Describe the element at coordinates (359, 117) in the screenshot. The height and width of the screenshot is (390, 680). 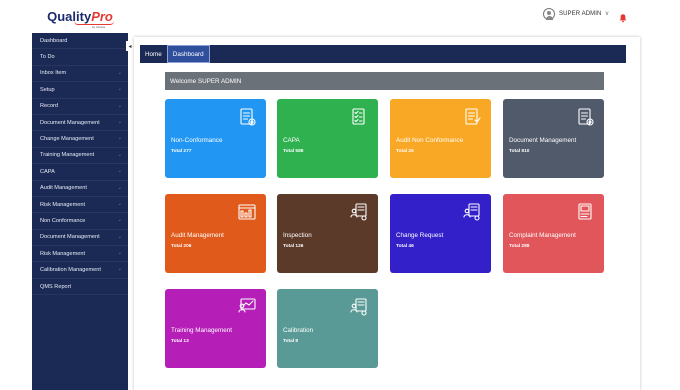
I see `checklist-icon` at that location.